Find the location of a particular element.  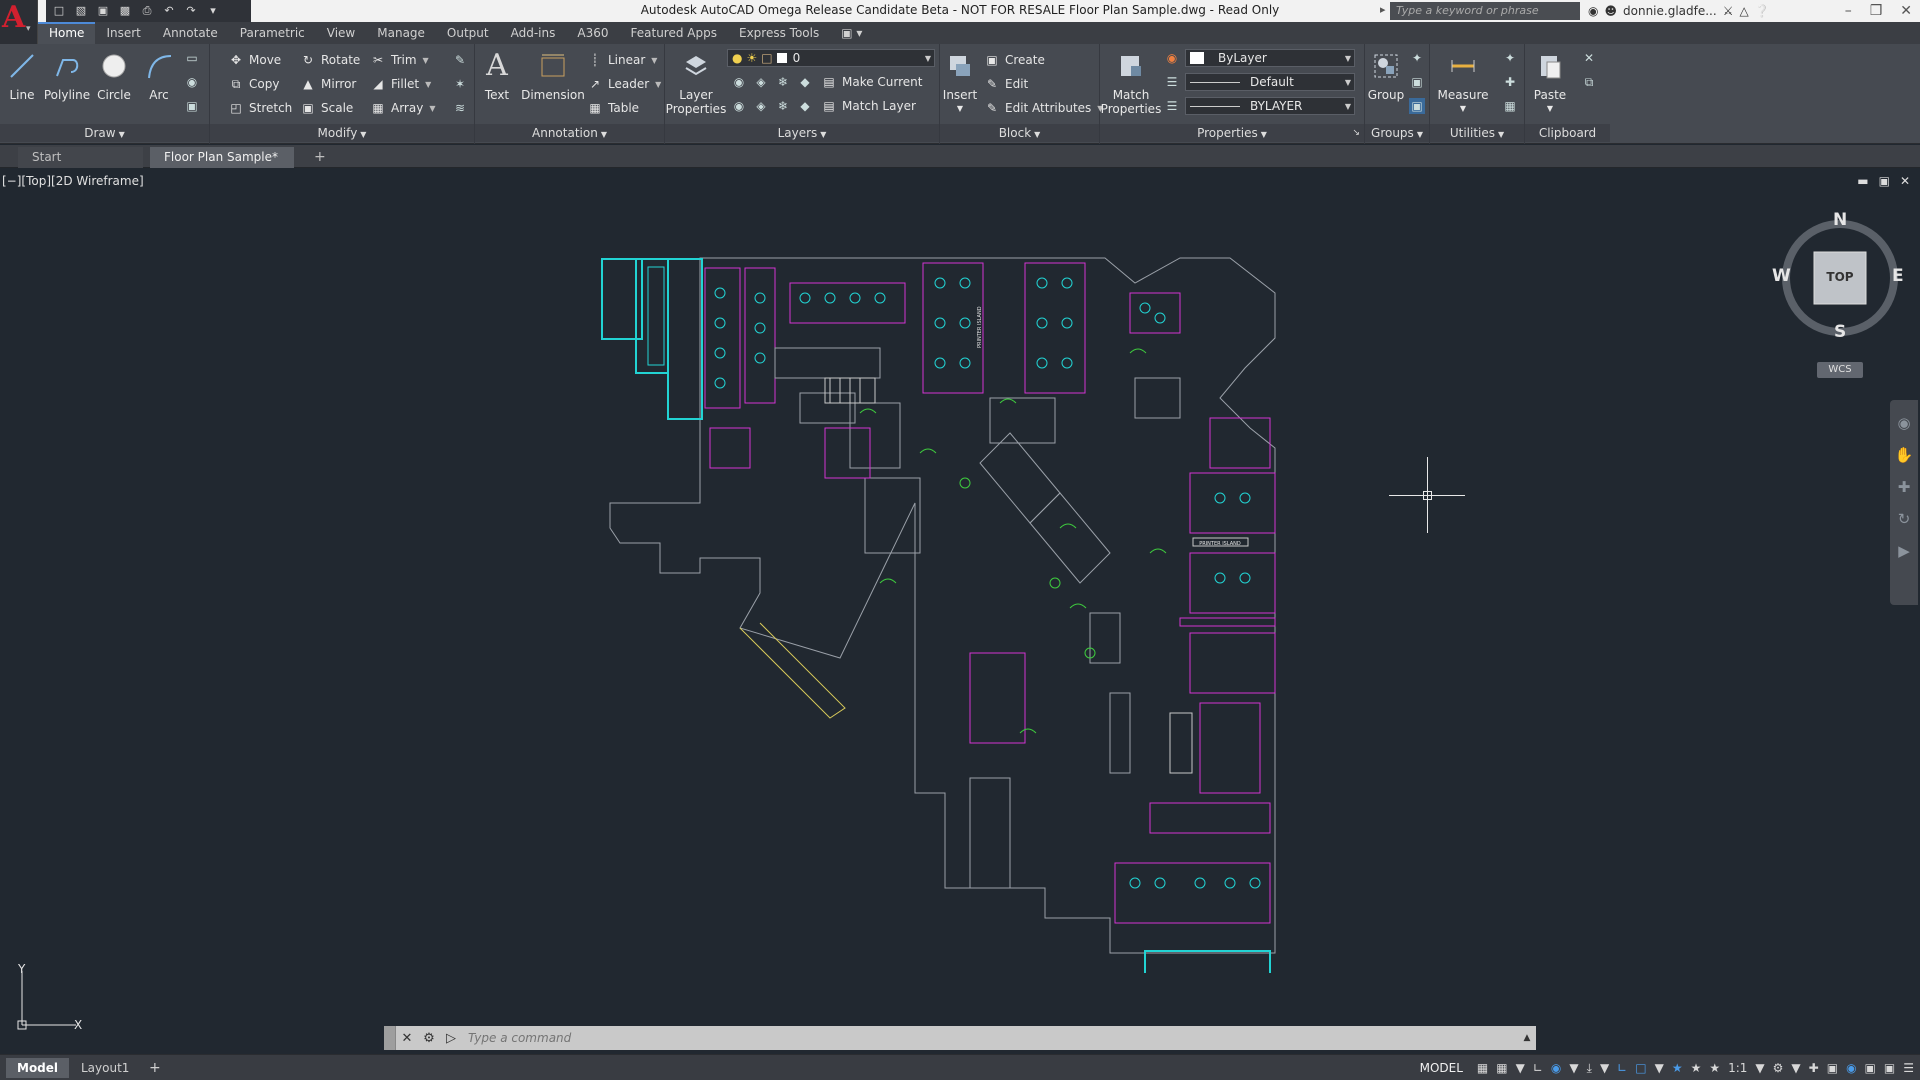

dialog-launcher-icon: ↘ is located at coordinates (1356, 133).